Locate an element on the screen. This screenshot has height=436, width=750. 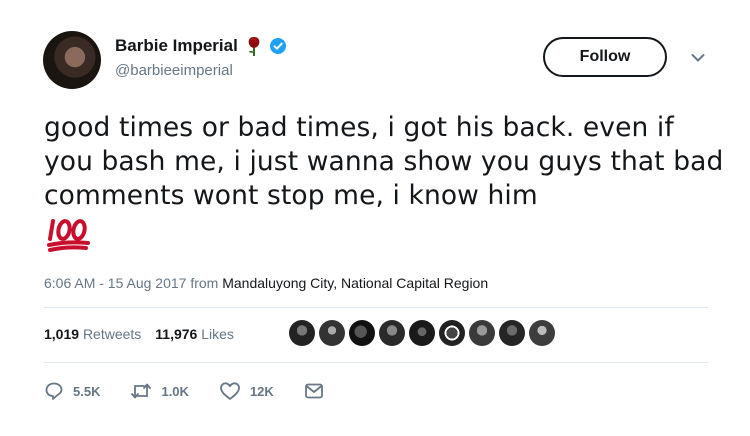
tweet-actions: 5.5K 1.0K 12K is located at coordinates (199, 391).